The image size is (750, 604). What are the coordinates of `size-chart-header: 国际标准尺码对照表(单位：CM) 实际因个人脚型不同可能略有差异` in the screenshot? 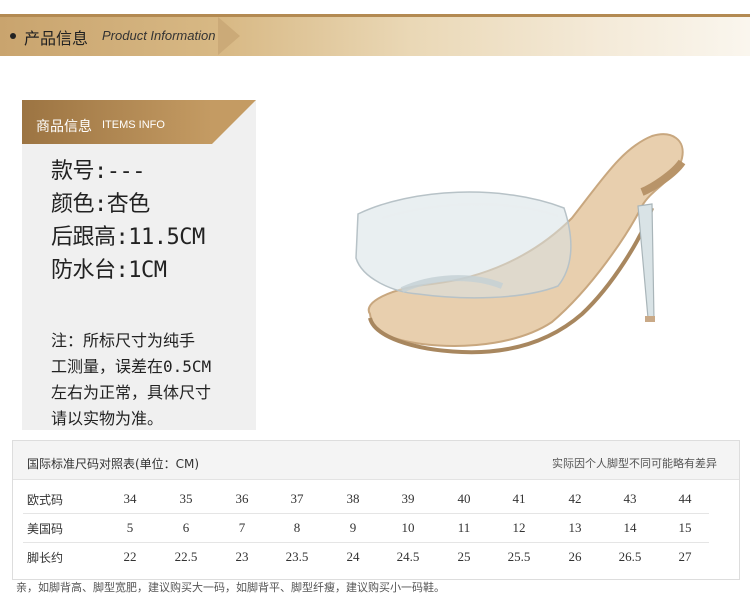 It's located at (376, 460).